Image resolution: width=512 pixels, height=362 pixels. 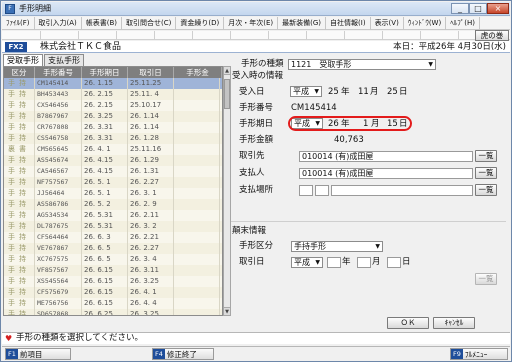 I want to click on table-row: 手持 SD657868 26. 6.25 26. 3.25, so click(x=113, y=312).